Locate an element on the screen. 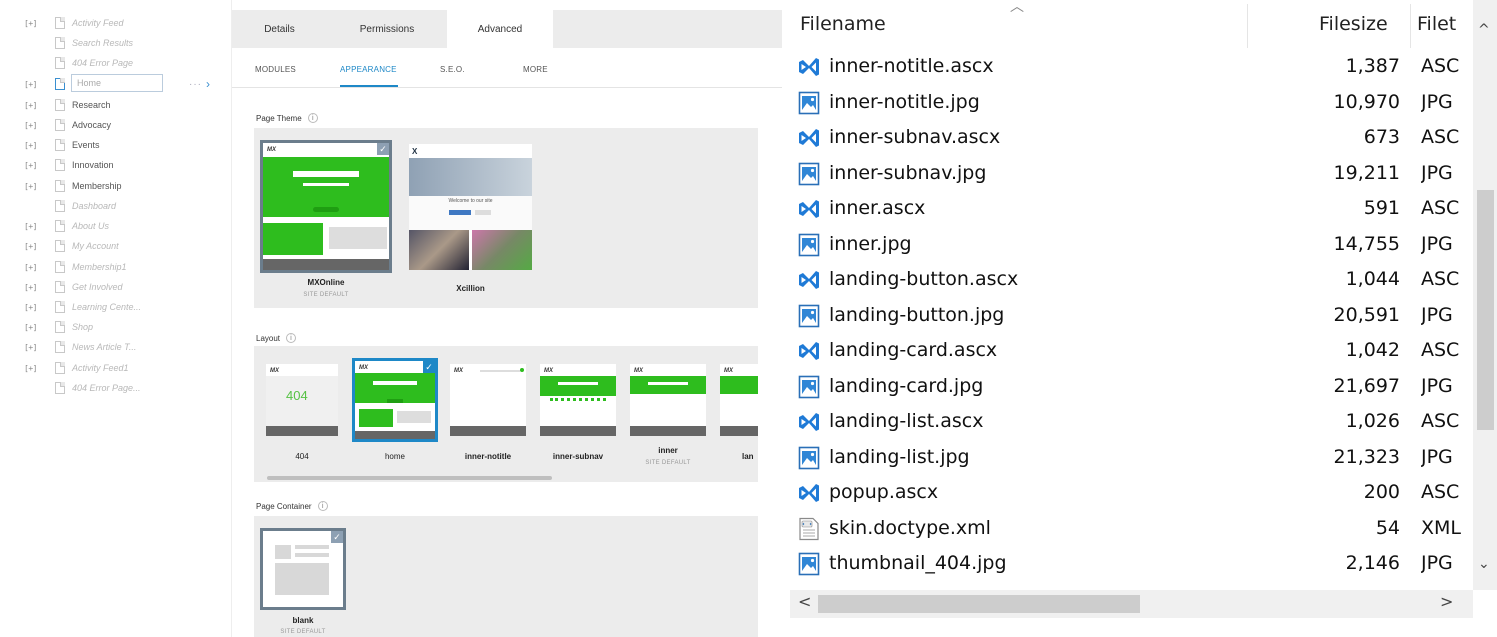 This screenshot has width=1497, height=637. file-size: 1,387 is located at coordinates (1372, 66).